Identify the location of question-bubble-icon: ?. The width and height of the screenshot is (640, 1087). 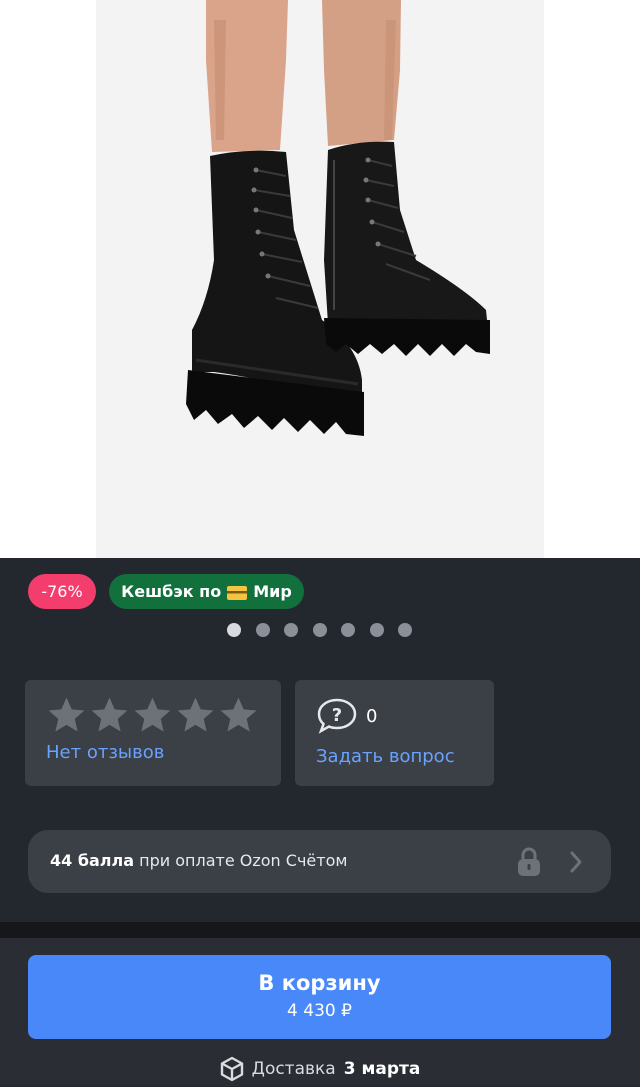
(337, 716).